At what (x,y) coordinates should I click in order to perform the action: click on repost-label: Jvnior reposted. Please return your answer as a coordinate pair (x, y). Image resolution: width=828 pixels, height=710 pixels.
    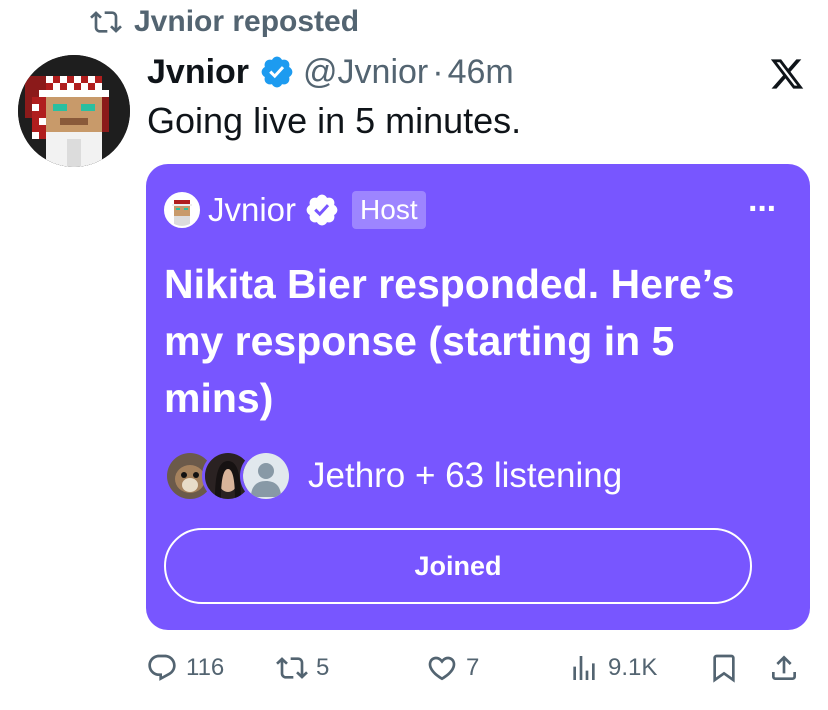
    Looking at the image, I should click on (247, 21).